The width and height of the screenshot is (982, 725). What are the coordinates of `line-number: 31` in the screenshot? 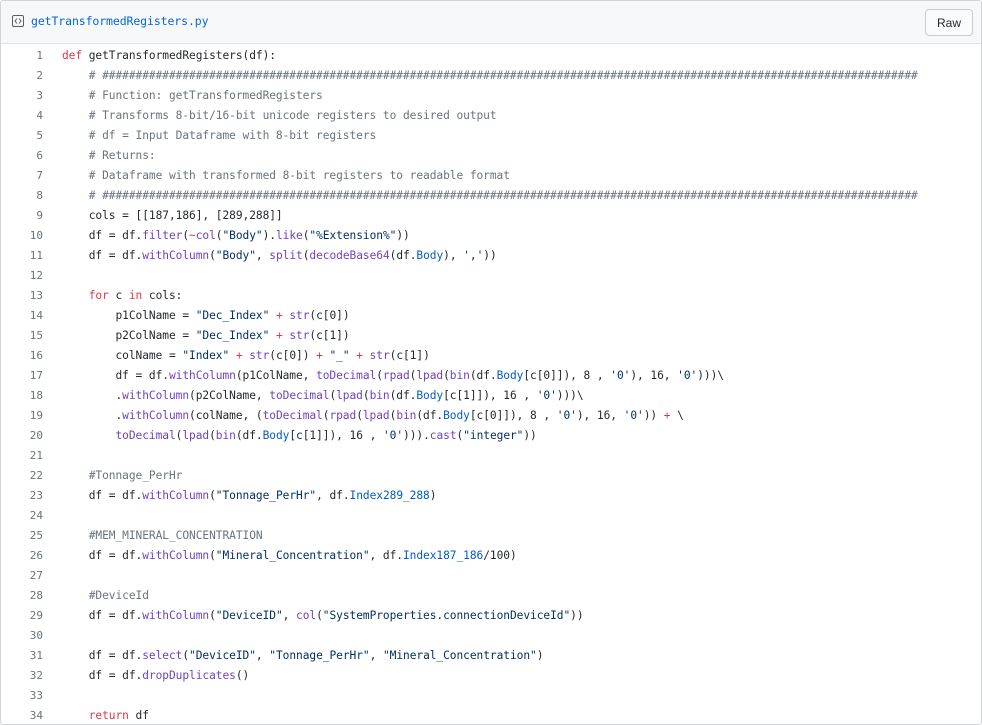 It's located at (22, 656).